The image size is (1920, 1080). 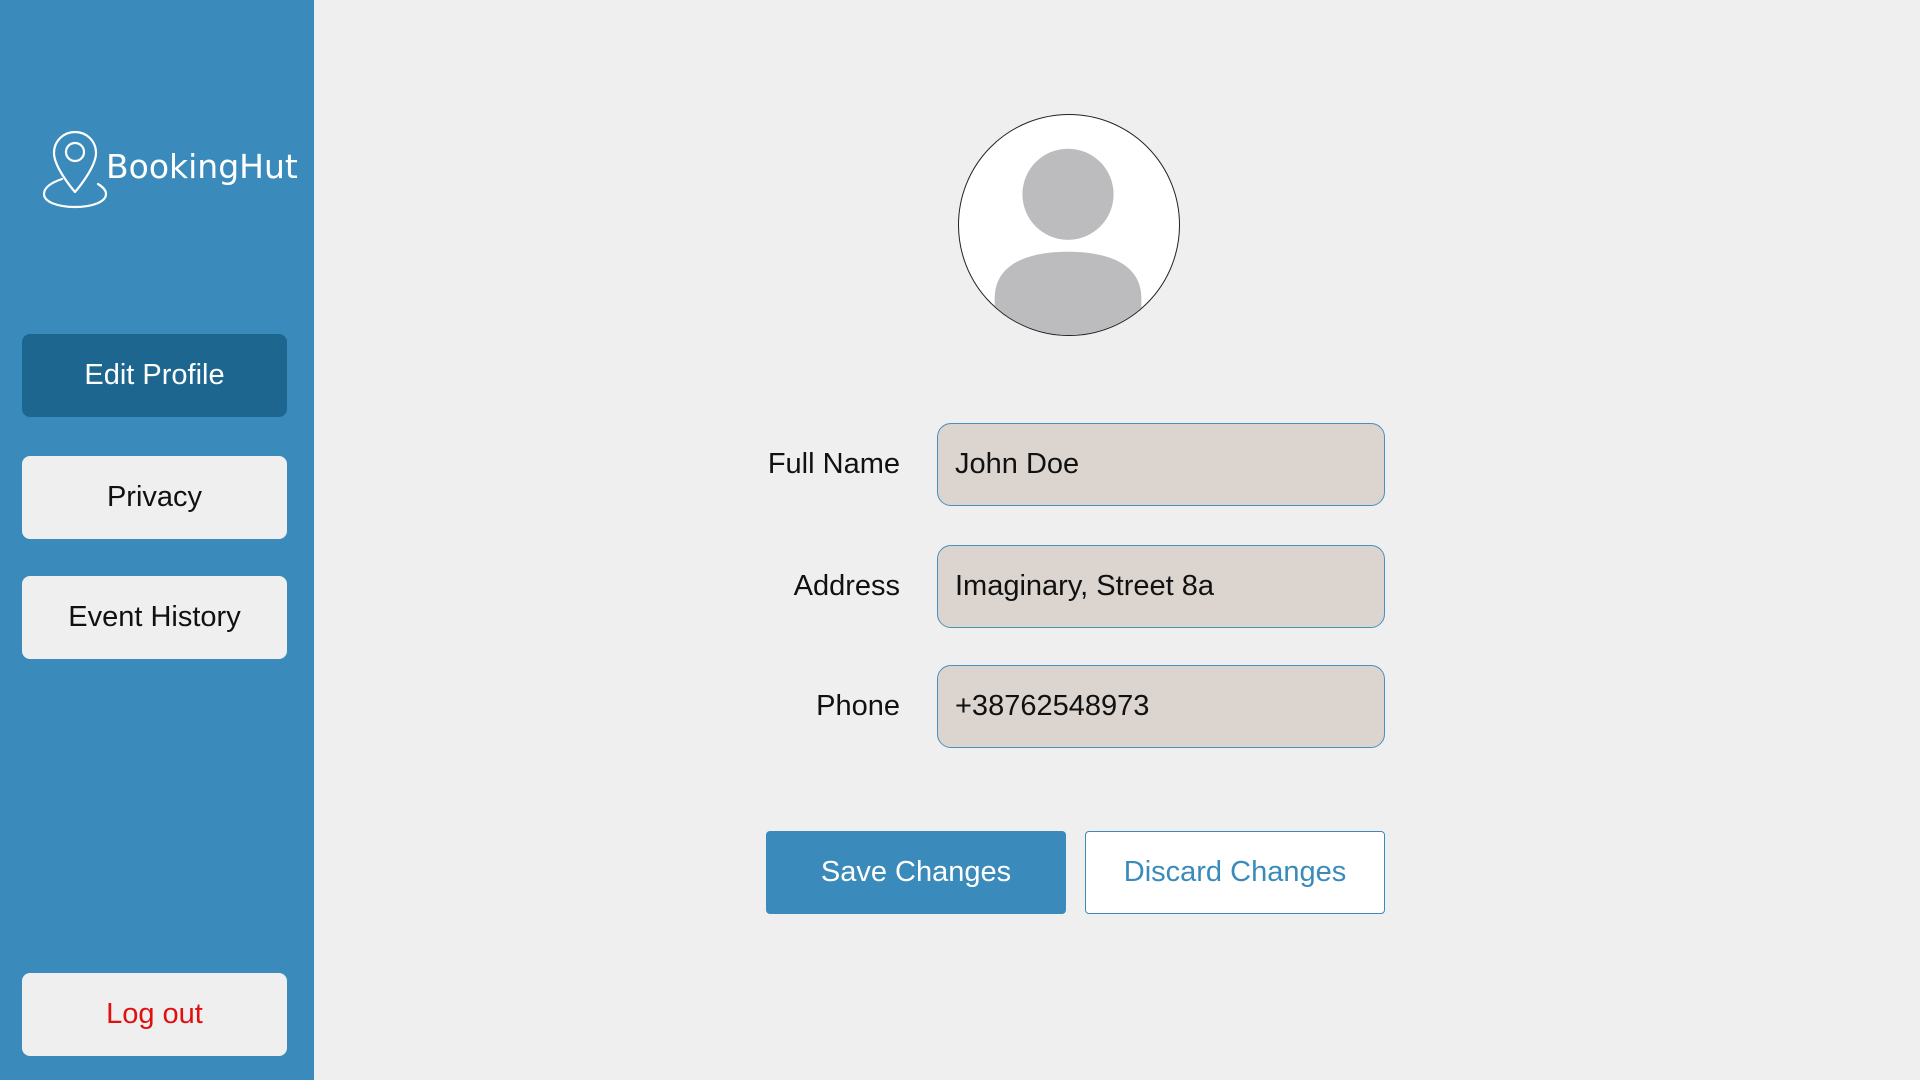 I want to click on sidebar-item-label: Privacy, so click(x=154, y=497).